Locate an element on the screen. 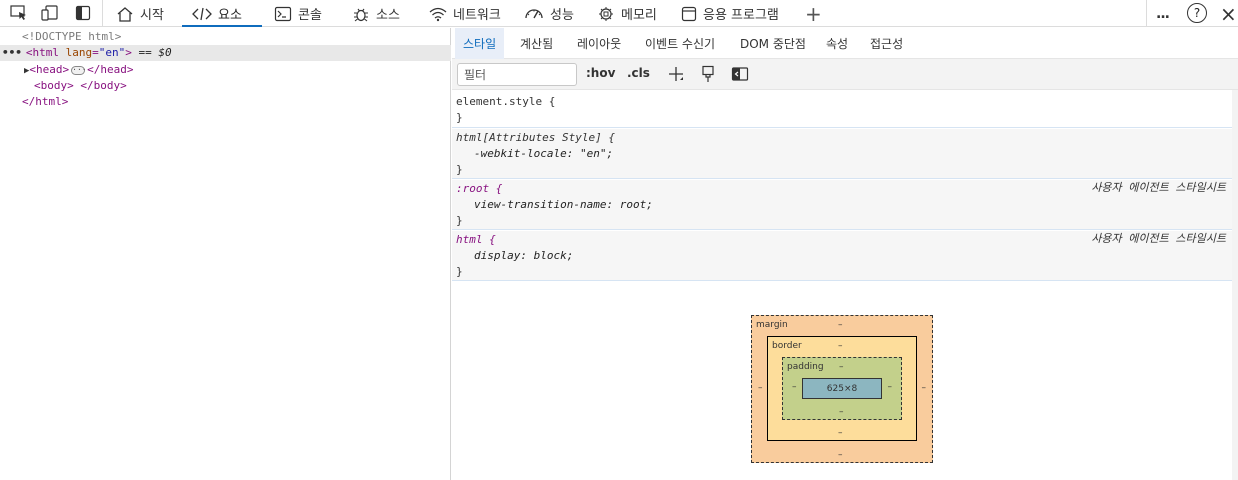 This screenshot has width=1238, height=480. tab-application: 응용 프로그램 is located at coordinates (730, 13).